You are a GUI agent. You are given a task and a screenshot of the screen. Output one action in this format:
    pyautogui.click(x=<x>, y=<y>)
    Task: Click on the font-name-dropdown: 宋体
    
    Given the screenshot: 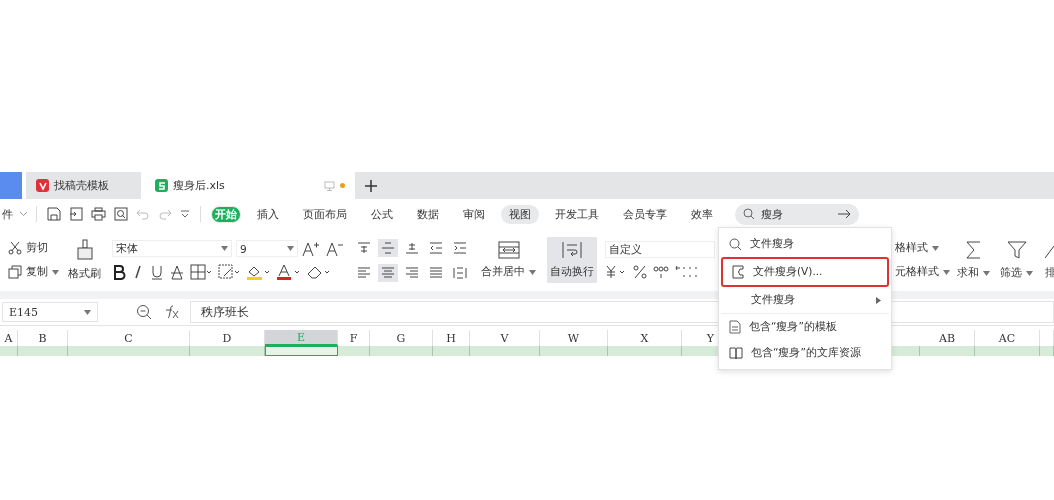 What is the action you would take?
    pyautogui.click(x=172, y=248)
    